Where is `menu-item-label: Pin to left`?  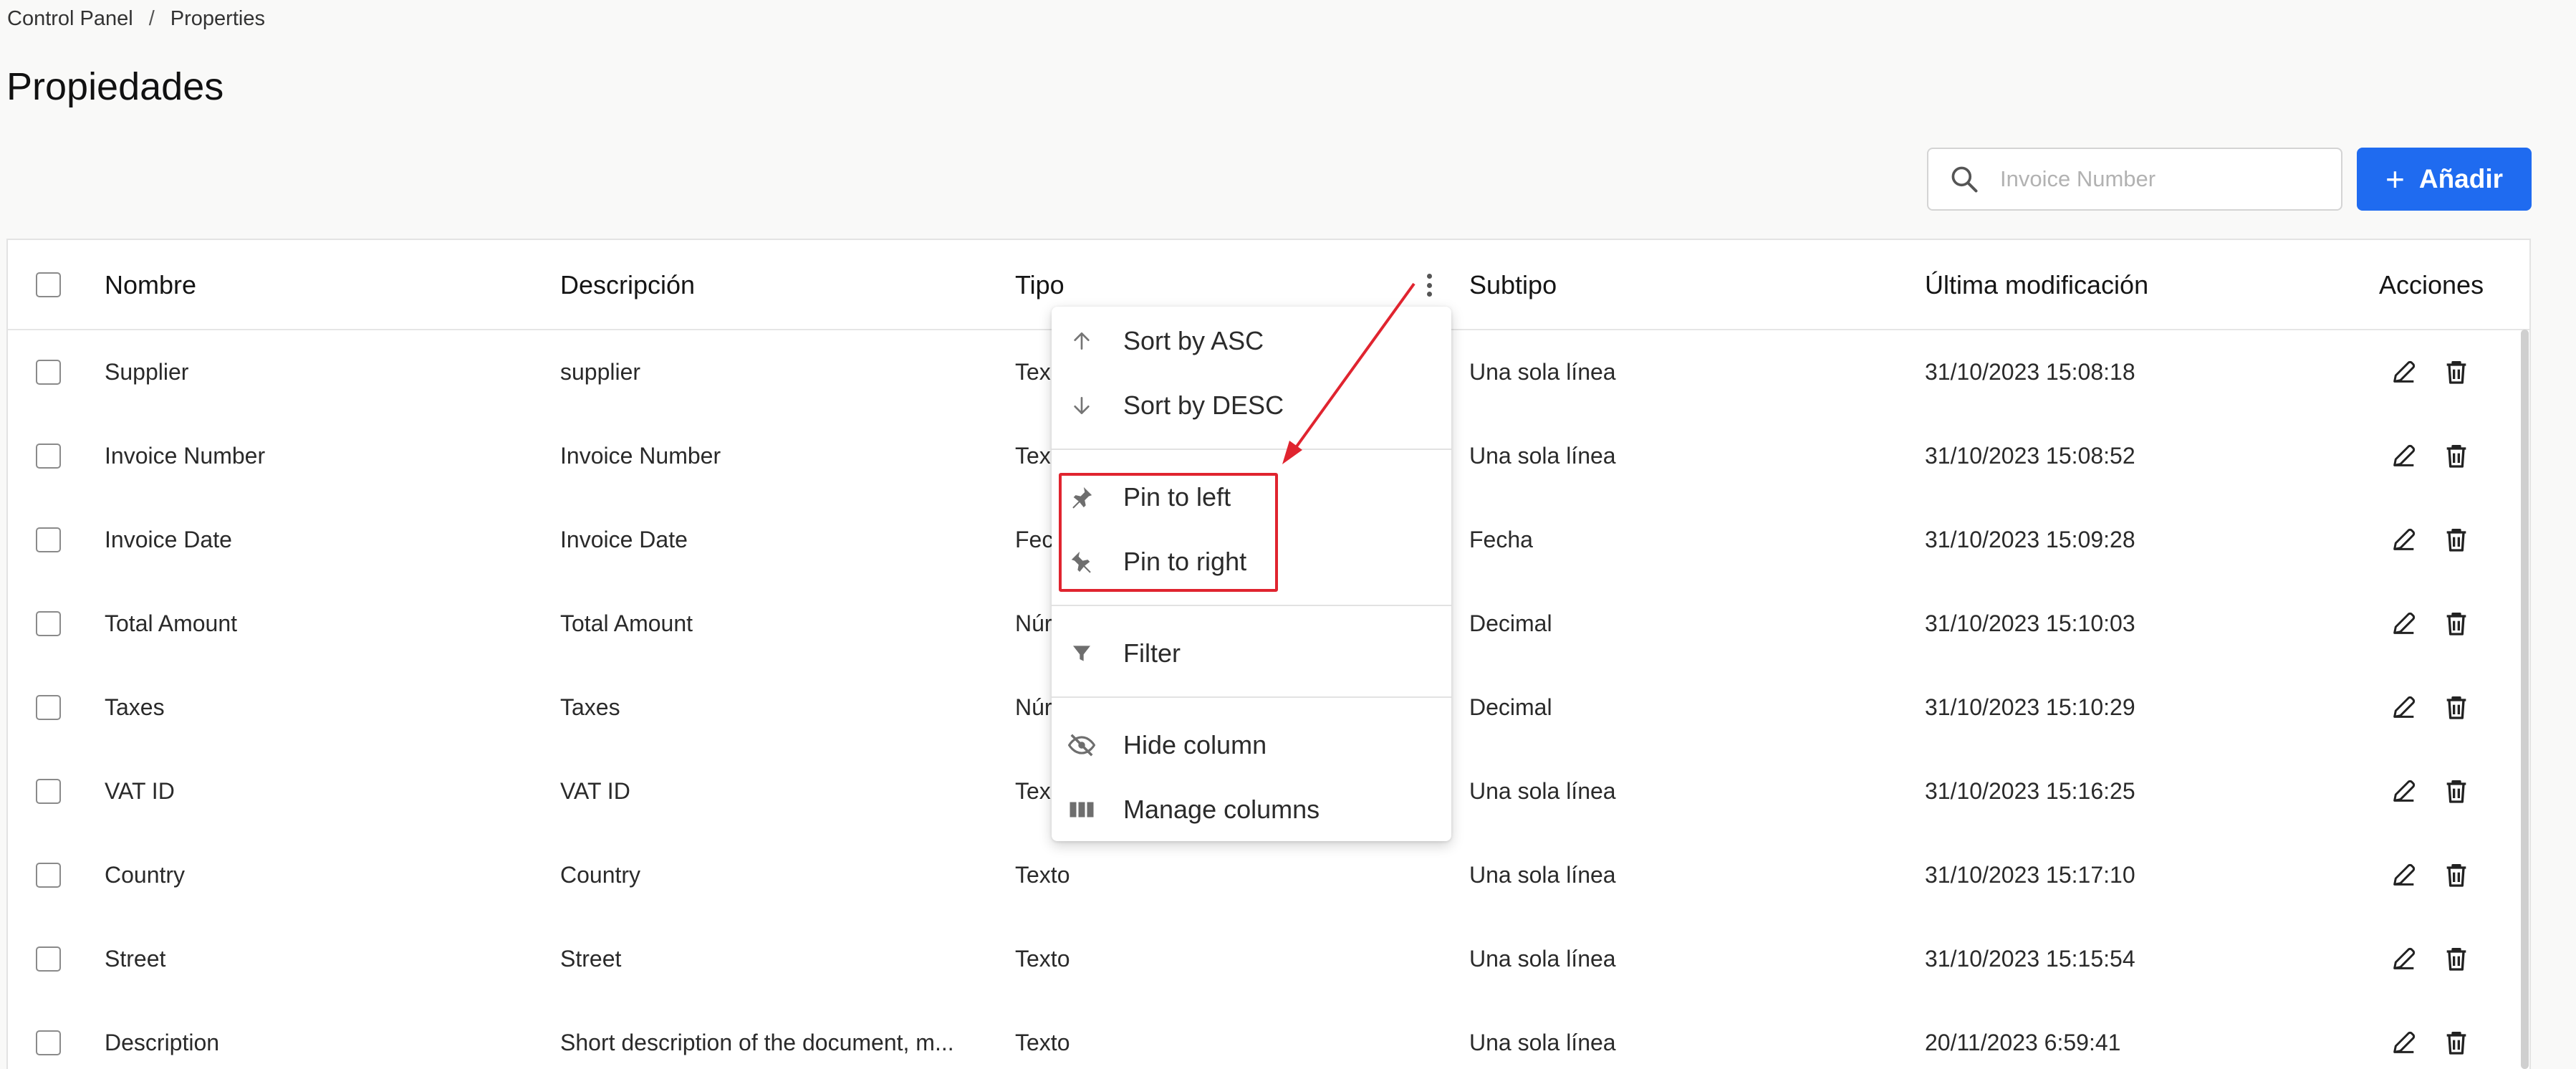
menu-item-label: Pin to left is located at coordinates (1177, 497).